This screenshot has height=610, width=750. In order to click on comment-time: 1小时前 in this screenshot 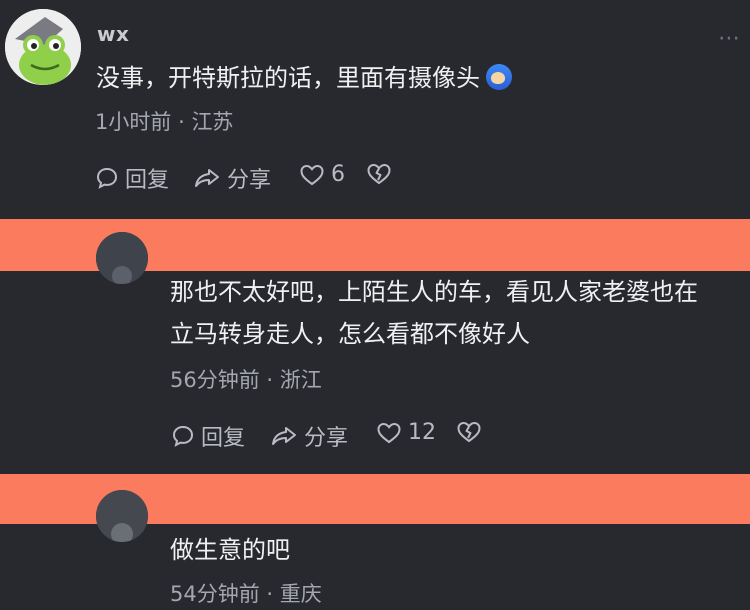, I will do `click(133, 122)`.